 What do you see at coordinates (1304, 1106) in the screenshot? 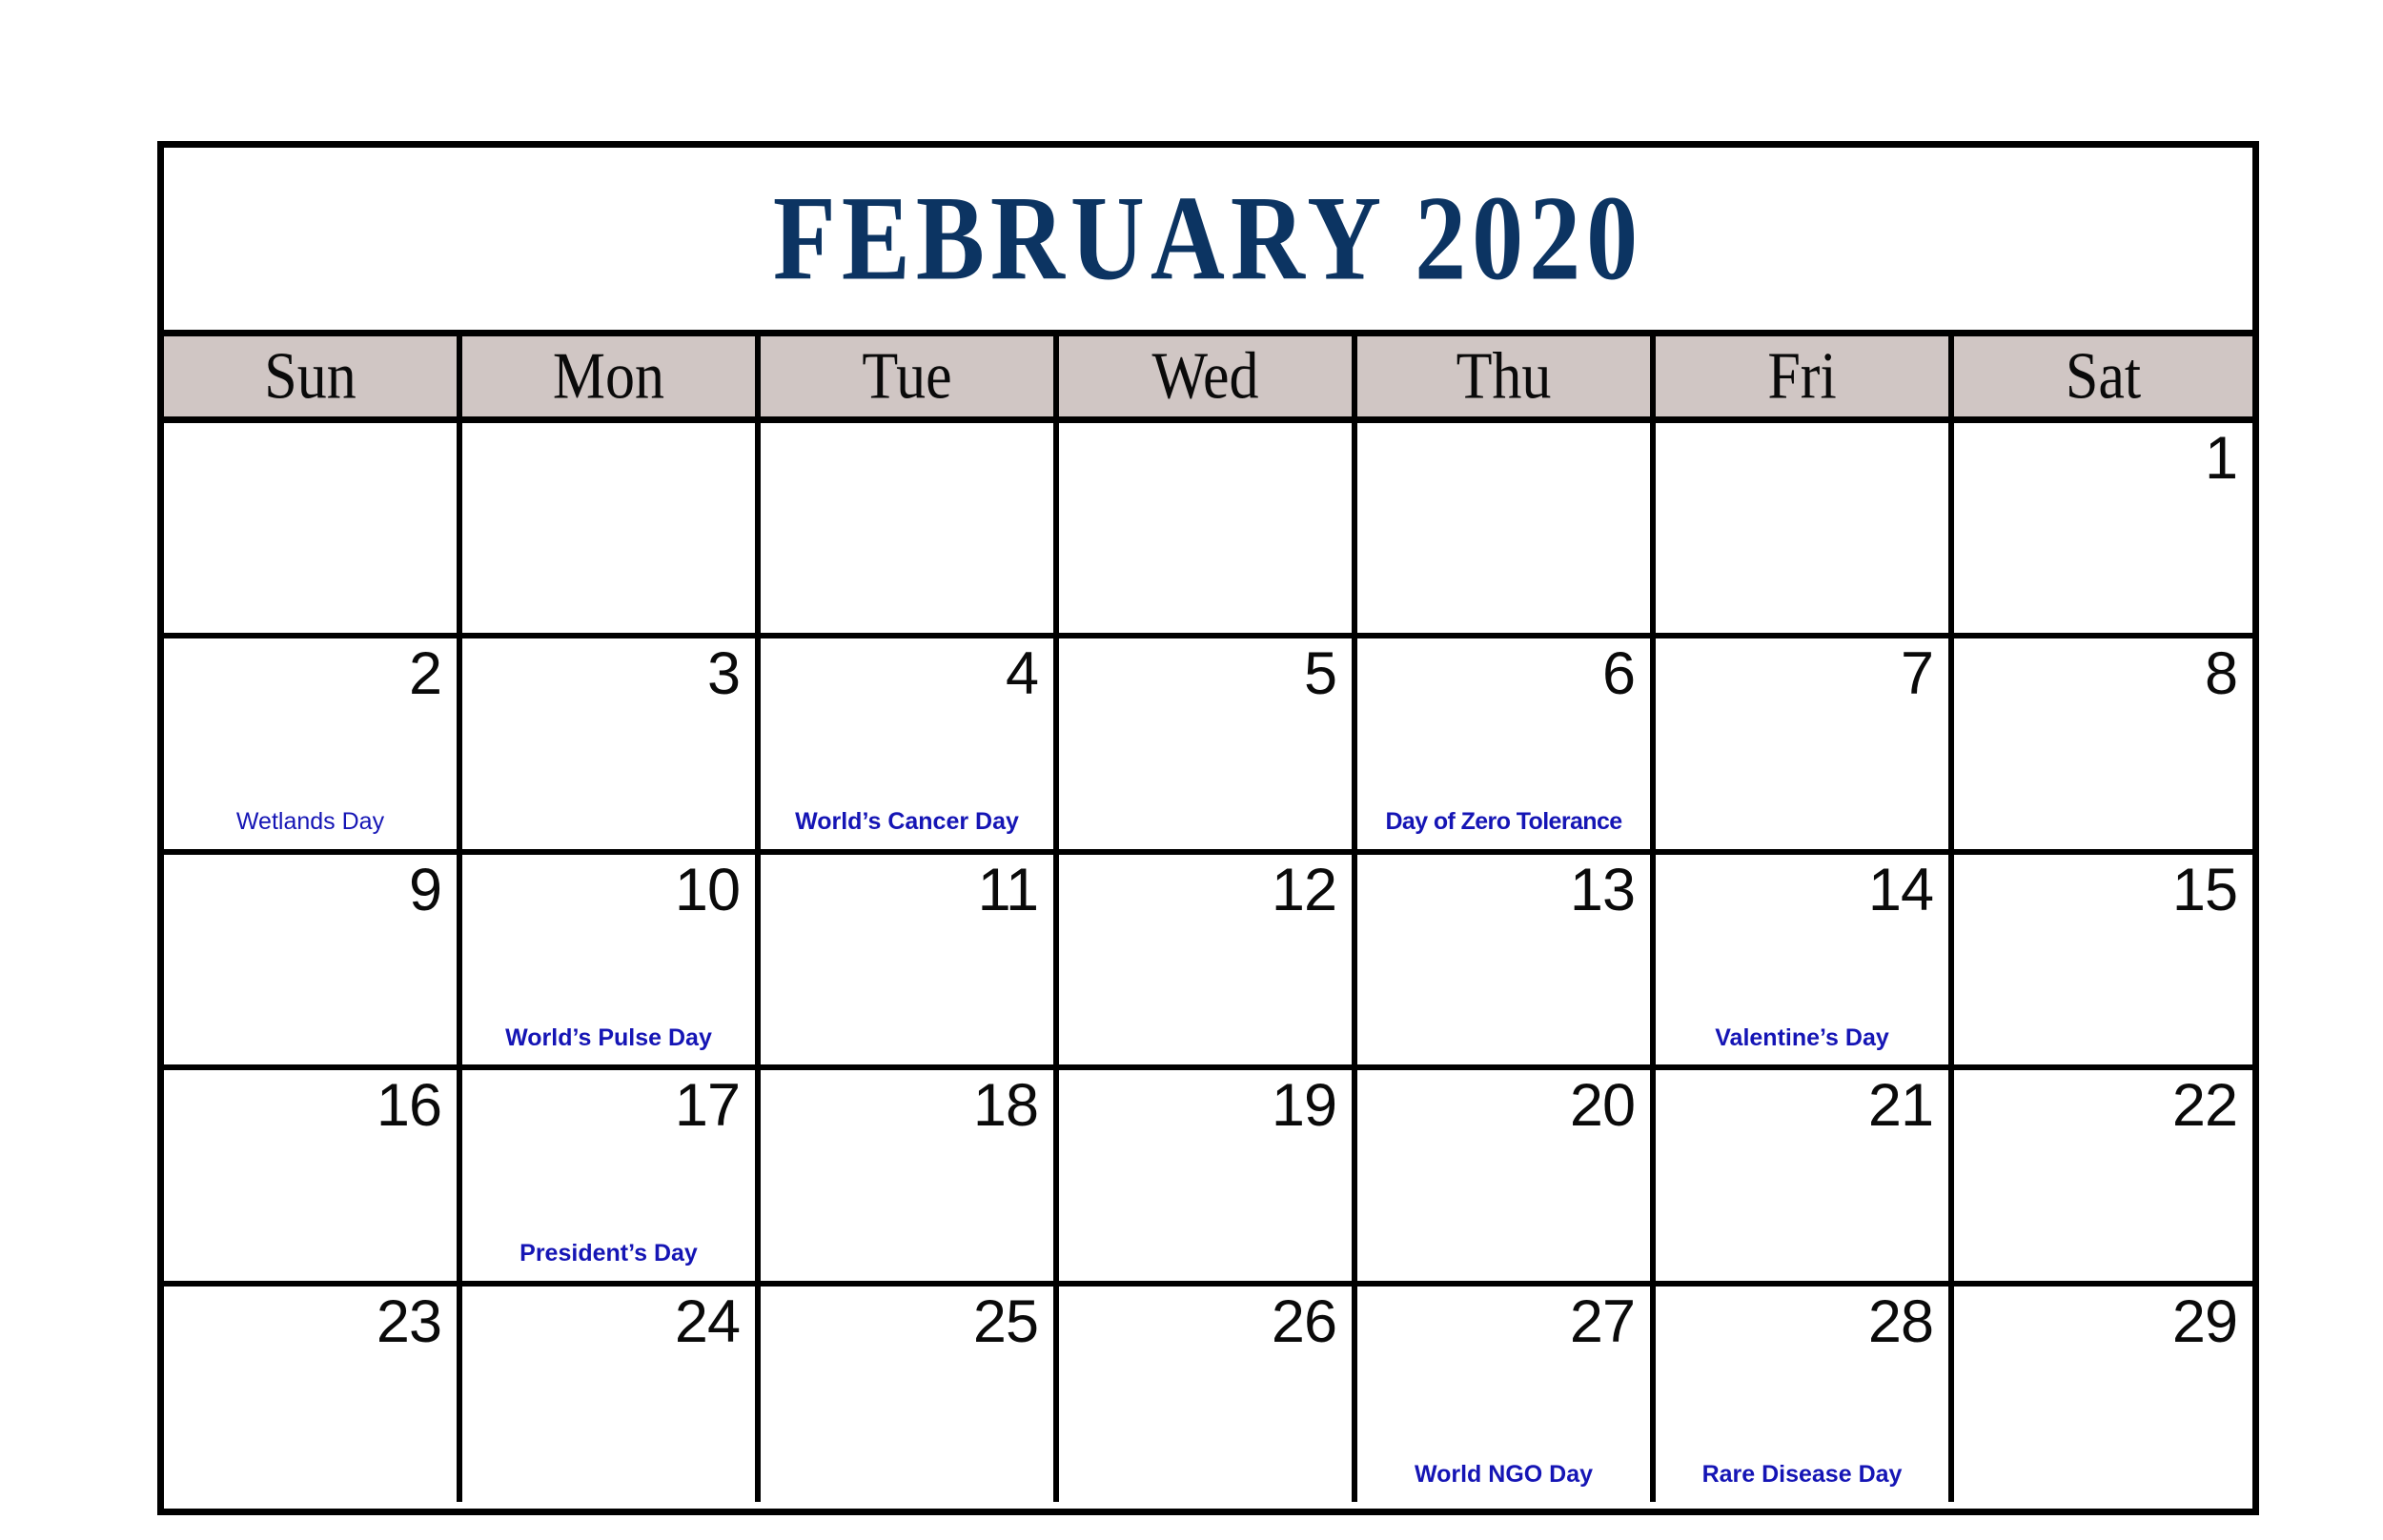
I see `day-number: 19` at bounding box center [1304, 1106].